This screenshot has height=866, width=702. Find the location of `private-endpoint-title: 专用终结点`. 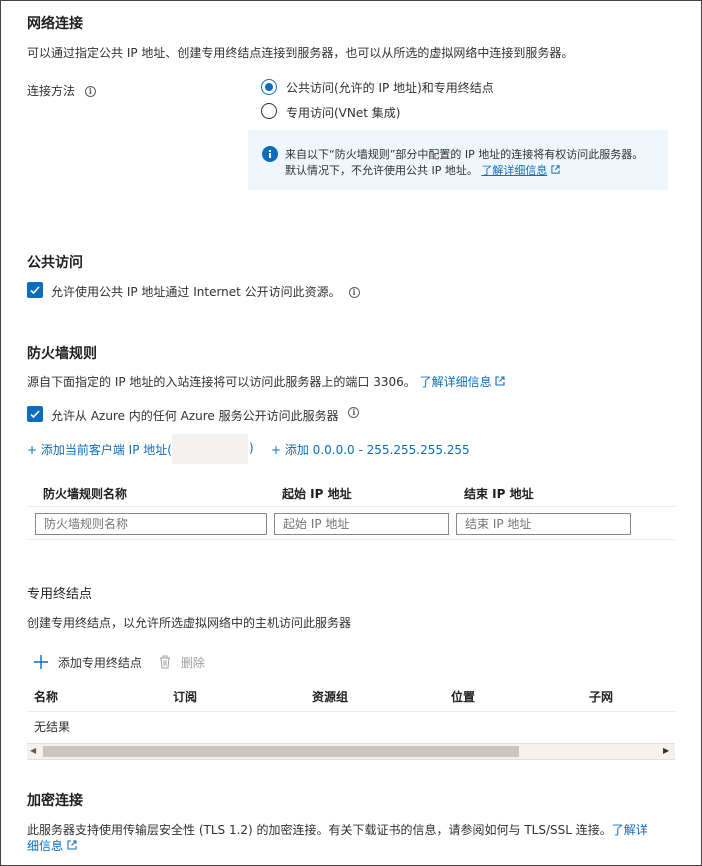

private-endpoint-title: 专用终结点 is located at coordinates (60, 594).